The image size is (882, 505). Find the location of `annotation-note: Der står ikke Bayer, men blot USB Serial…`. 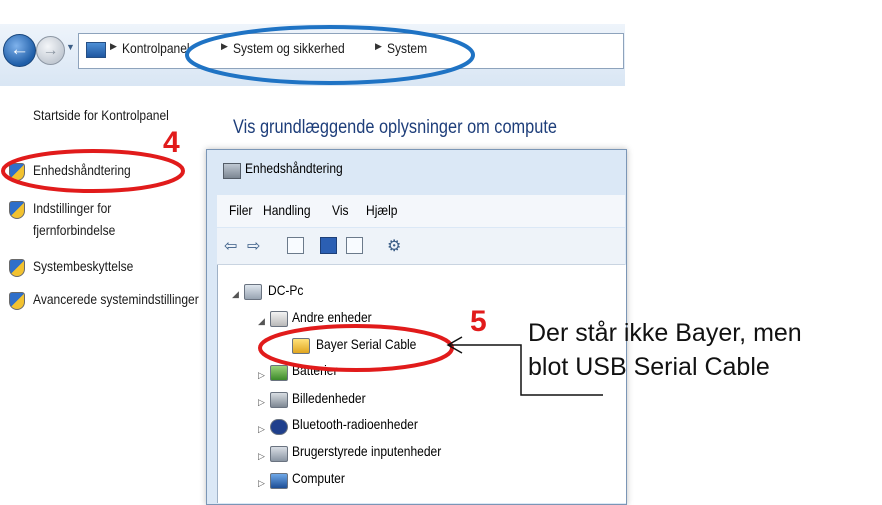

annotation-note: Der står ikke Bayer, men blot USB Serial… is located at coordinates (665, 350).